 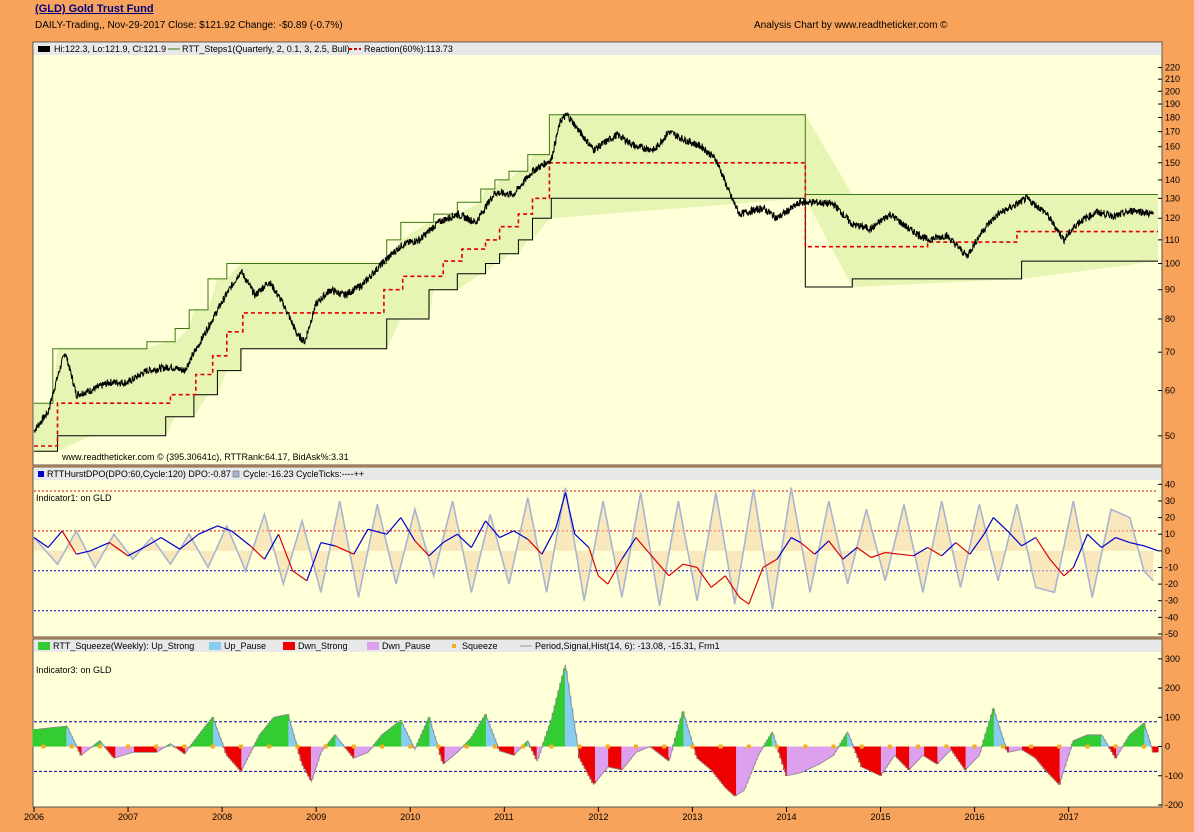 I want to click on price-tick-label: 220, so click(x=1172, y=68).